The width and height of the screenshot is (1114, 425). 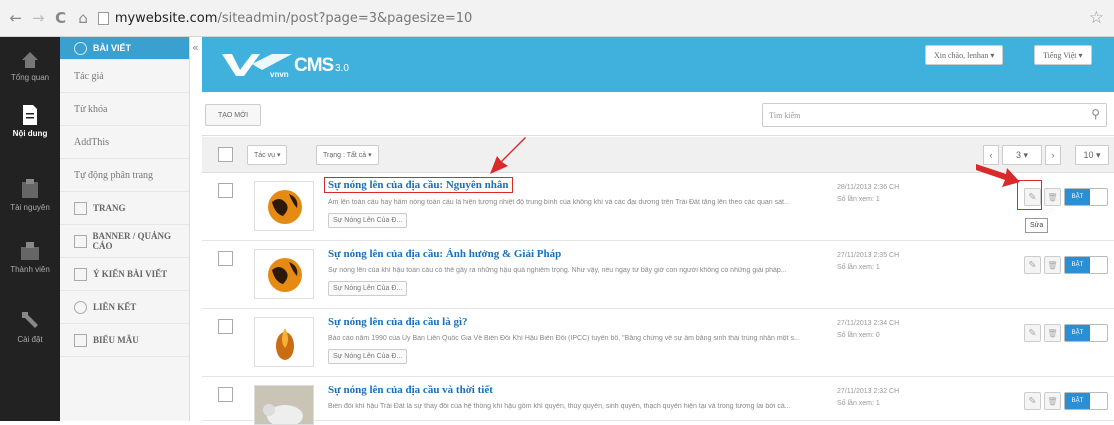 What do you see at coordinates (868, 255) in the screenshot?
I see `post-date: 27/11/2013 2:35 CH` at bounding box center [868, 255].